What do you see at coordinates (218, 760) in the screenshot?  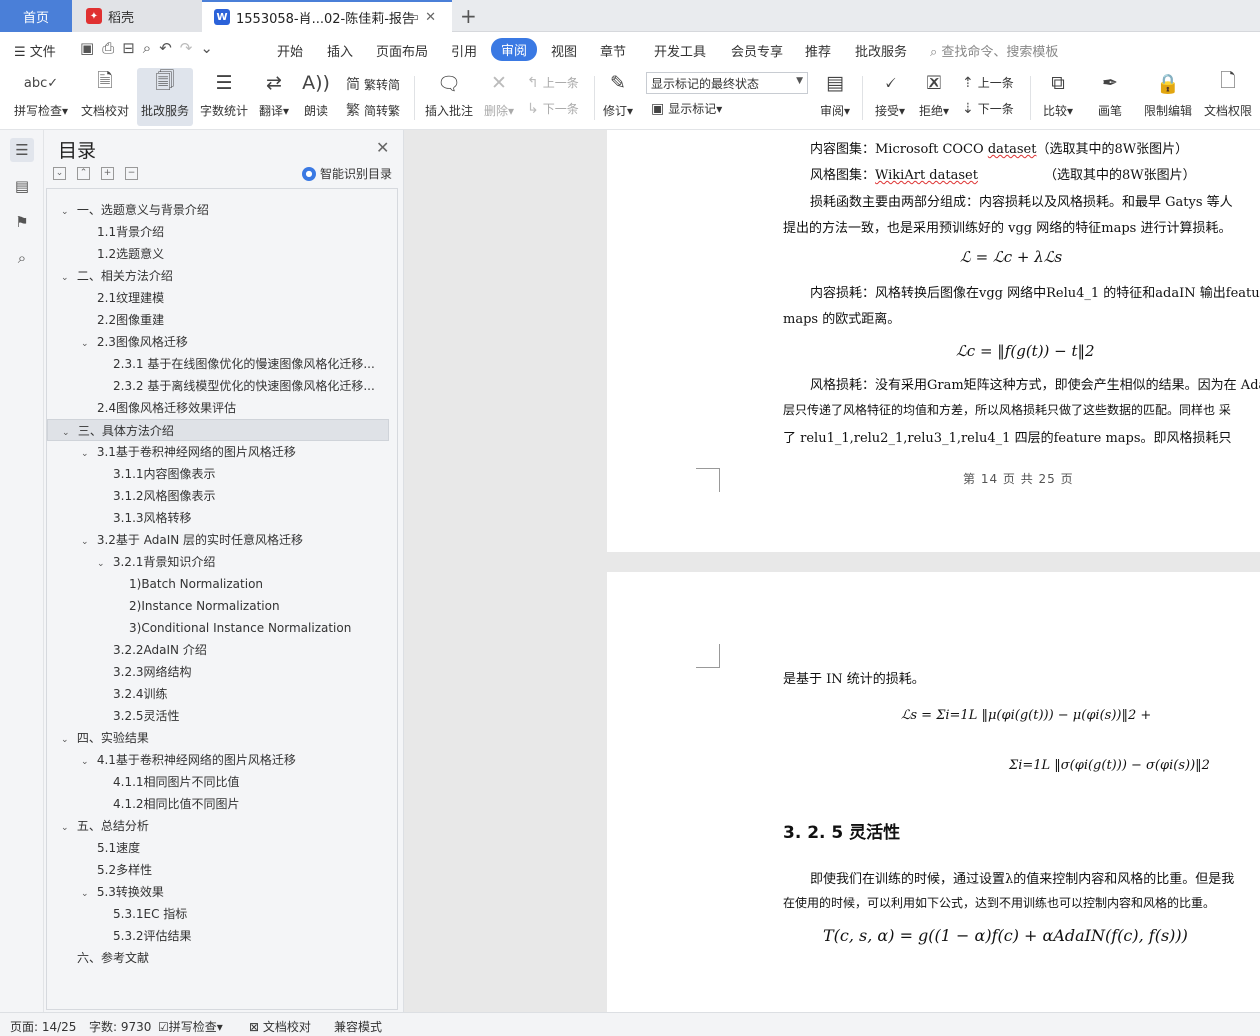 I see `toc-item: ⌄ 4.1基于卷积神经网络的图片风格迁移` at bounding box center [218, 760].